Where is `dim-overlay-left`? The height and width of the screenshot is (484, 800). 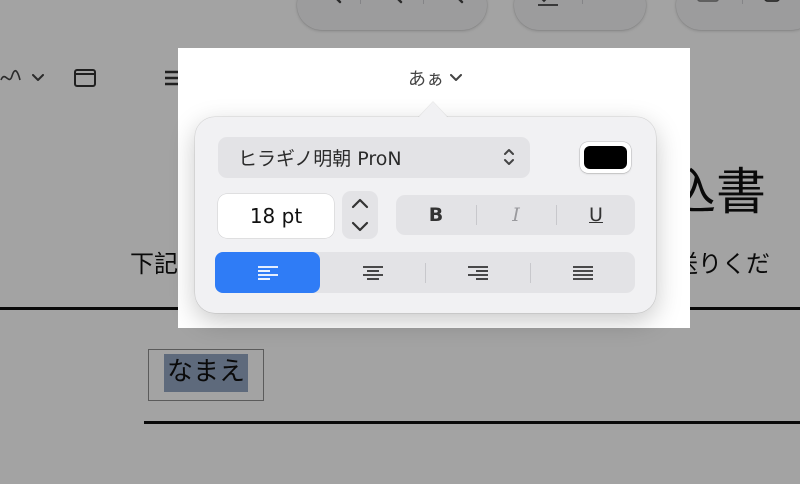
dim-overlay-left is located at coordinates (89, 188).